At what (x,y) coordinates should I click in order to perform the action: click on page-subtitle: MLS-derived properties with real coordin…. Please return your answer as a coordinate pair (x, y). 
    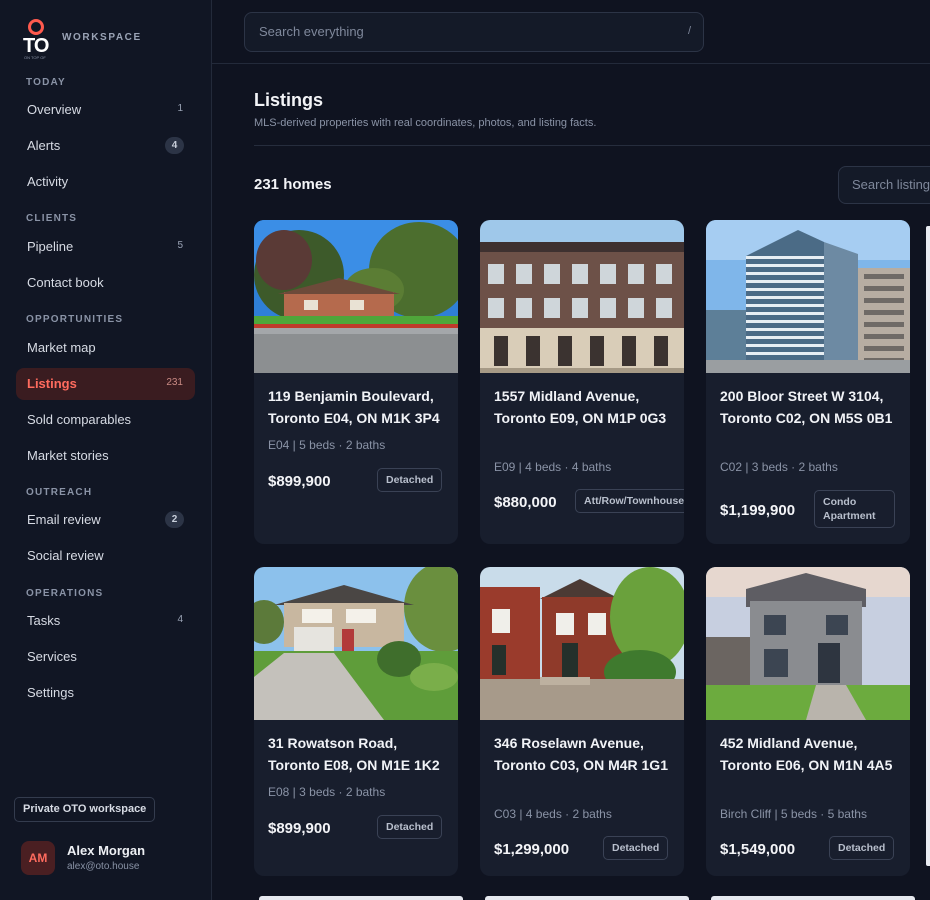
    Looking at the image, I should click on (425, 123).